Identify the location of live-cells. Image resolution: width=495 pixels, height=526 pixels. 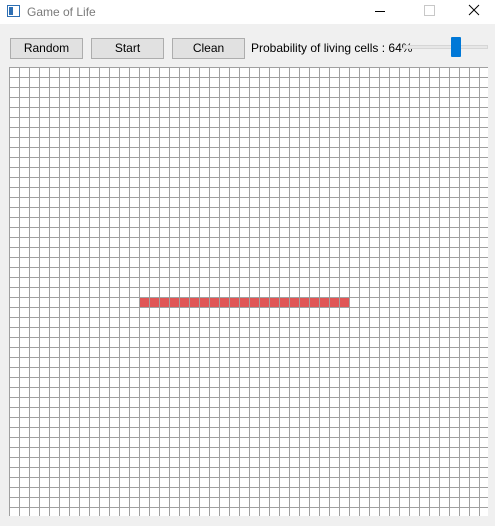
(244, 302).